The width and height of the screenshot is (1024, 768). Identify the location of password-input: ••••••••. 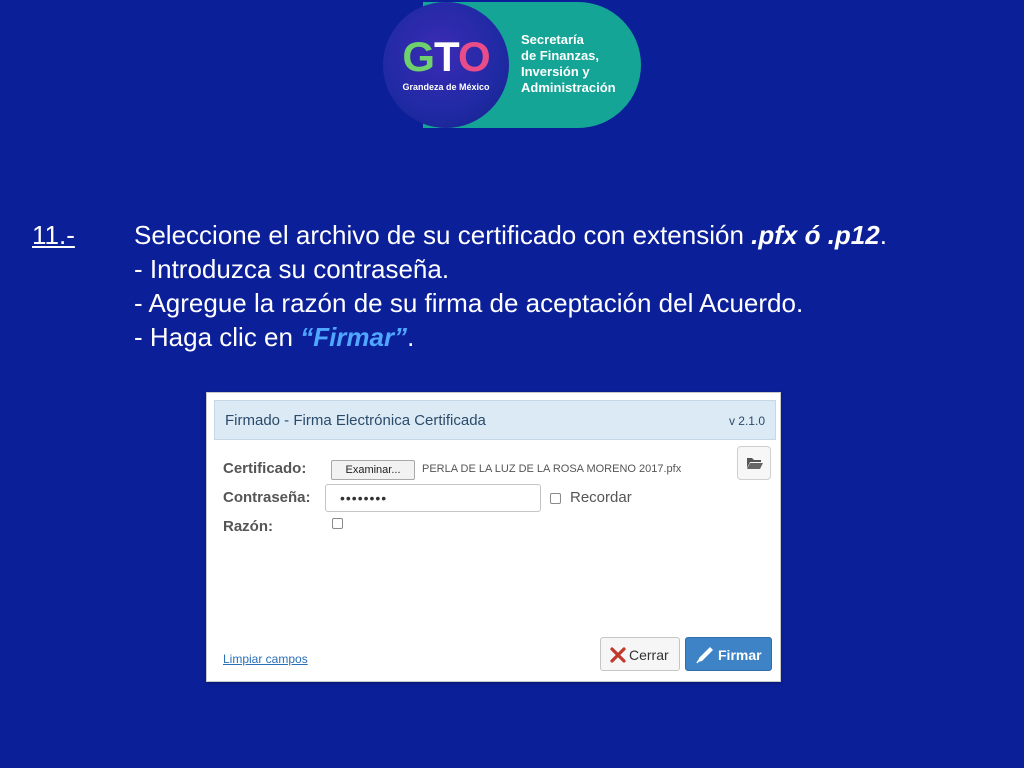
(433, 498).